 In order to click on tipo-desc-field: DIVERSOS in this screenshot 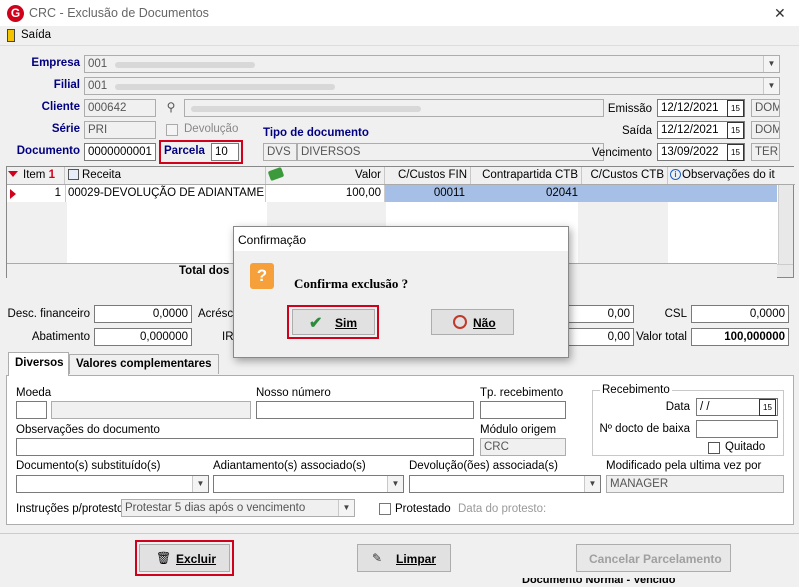, I will do `click(450, 152)`.